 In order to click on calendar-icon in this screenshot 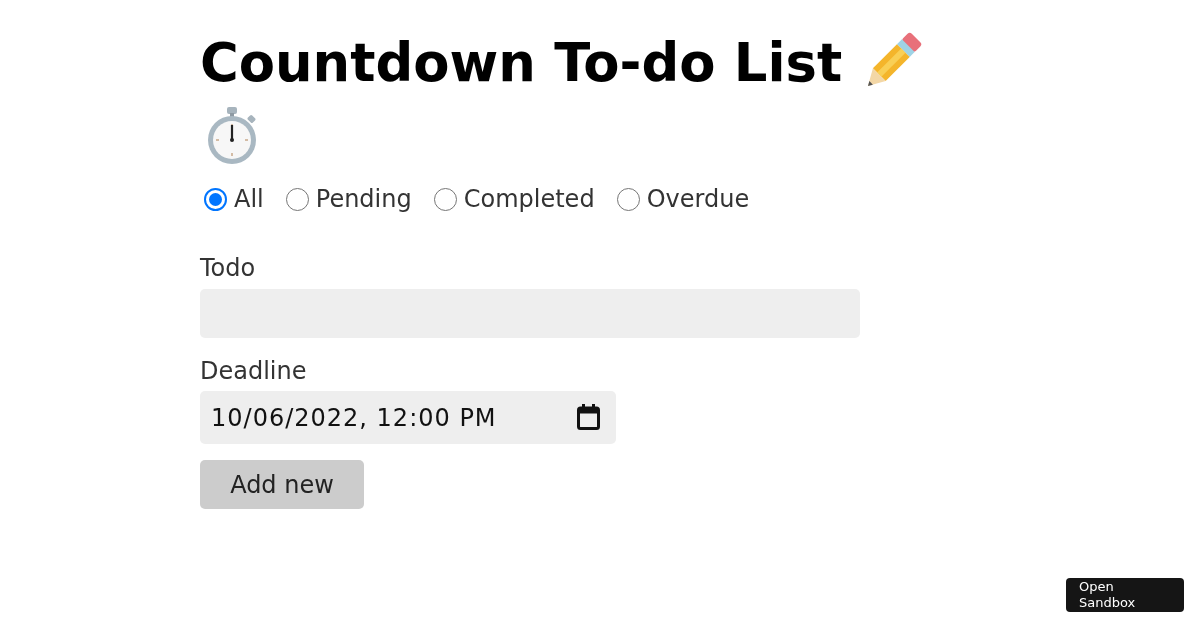, I will do `click(588, 417)`.